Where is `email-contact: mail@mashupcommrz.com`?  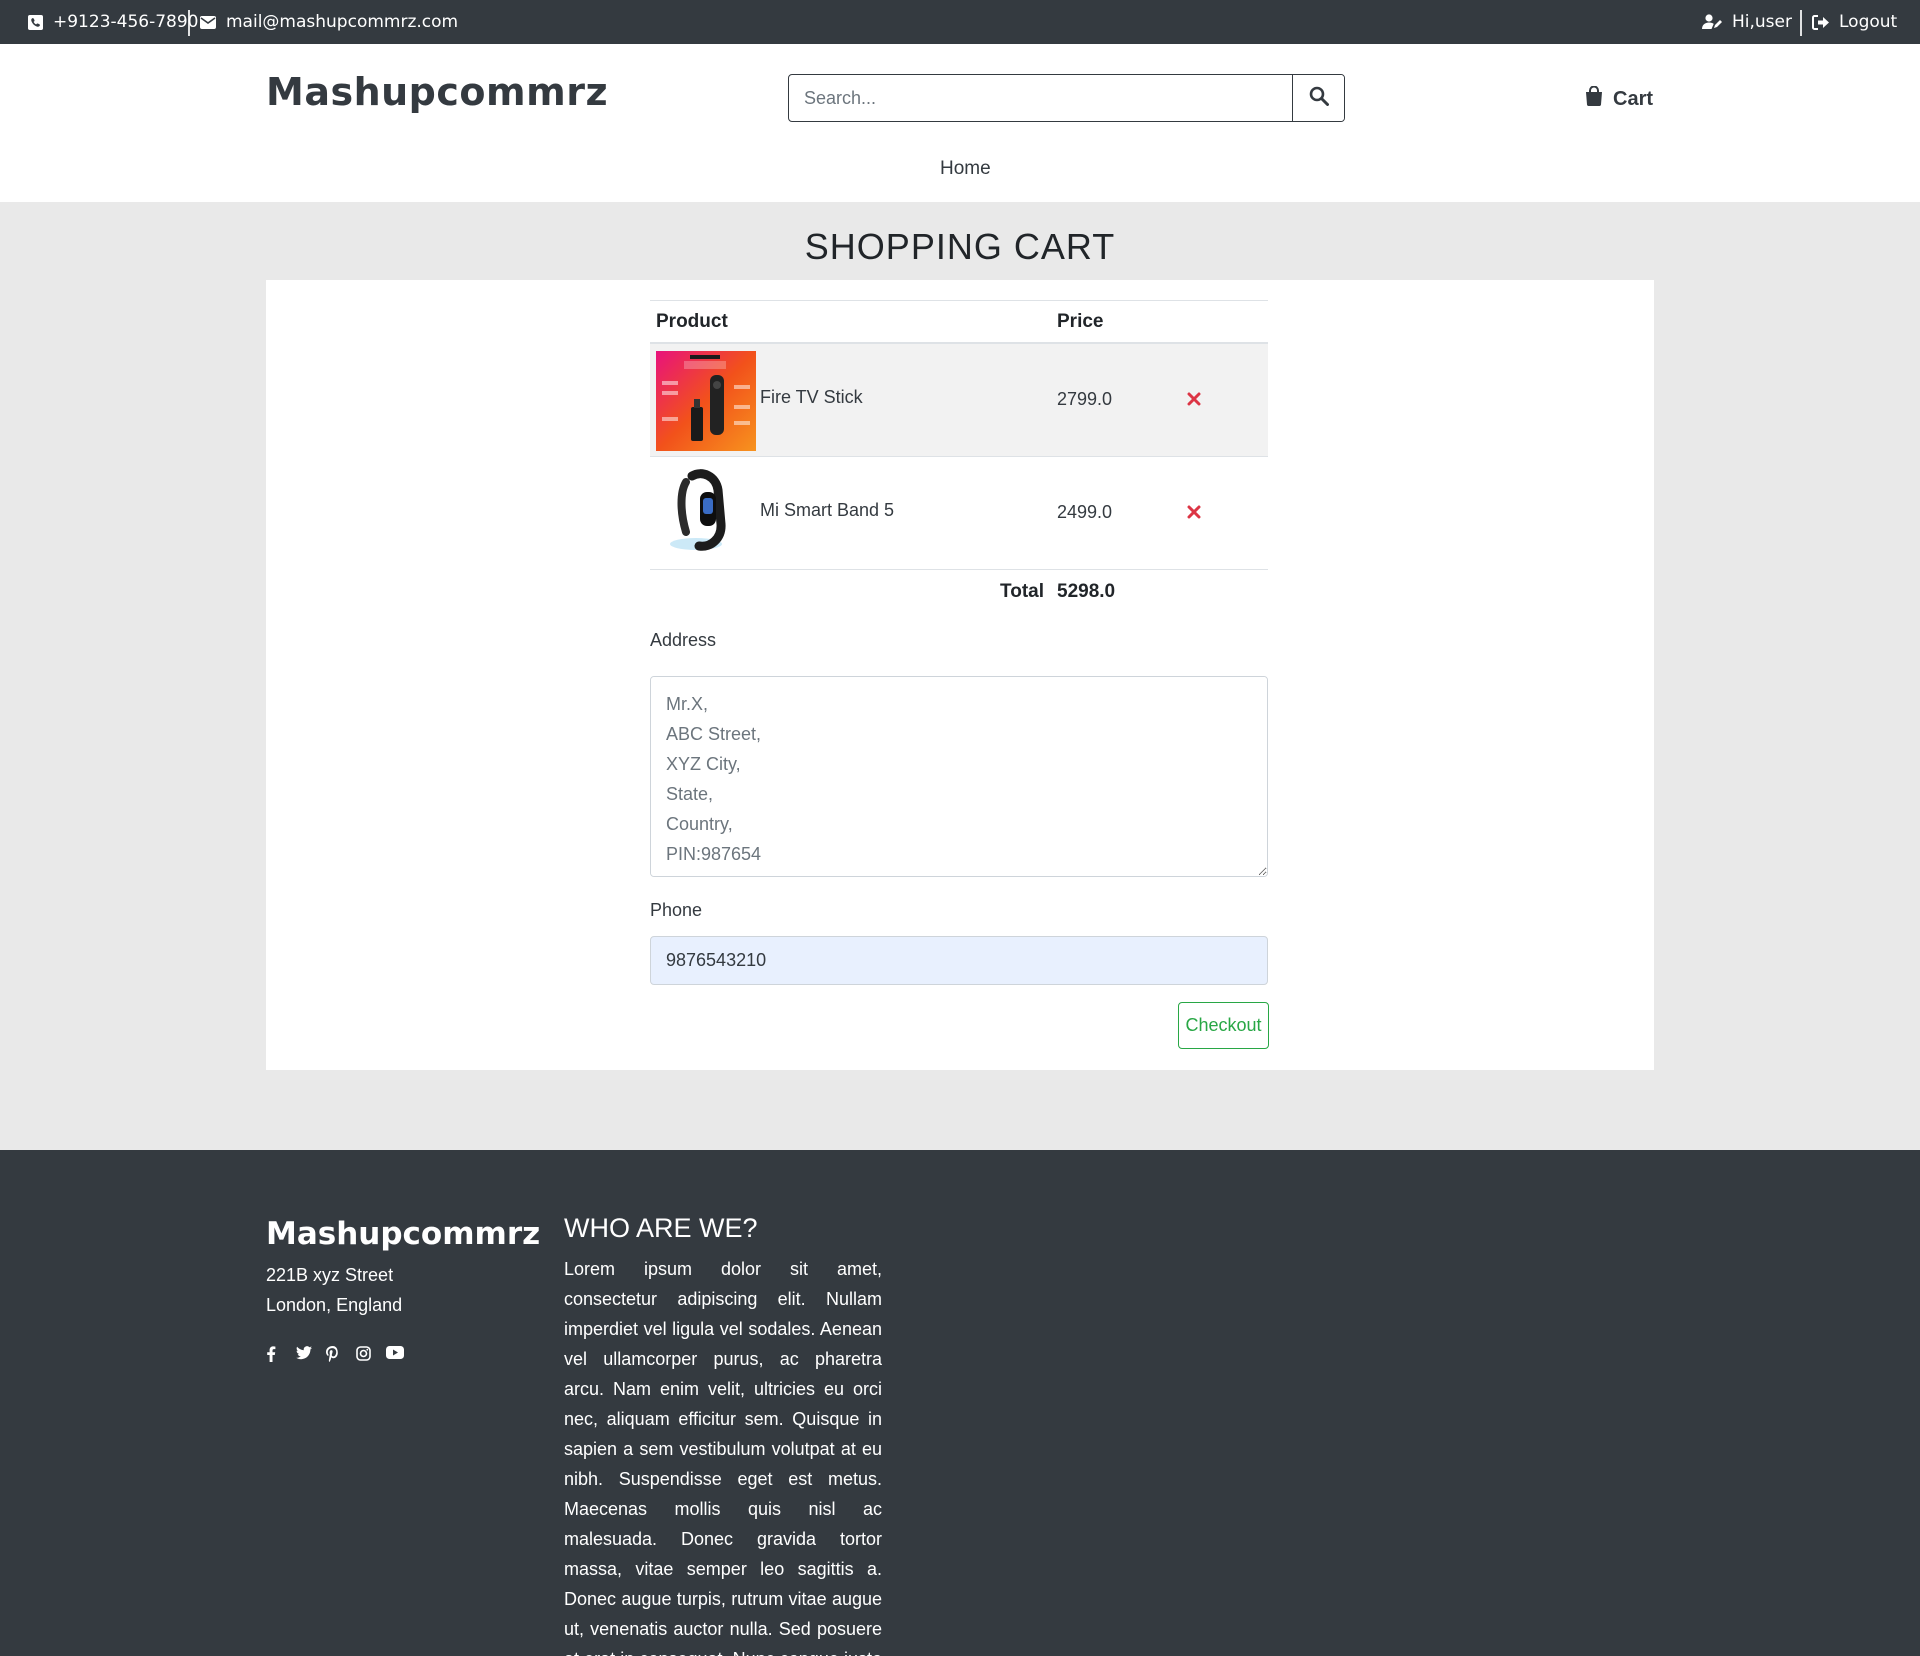 email-contact: mail@mashupcommrz.com is located at coordinates (329, 22).